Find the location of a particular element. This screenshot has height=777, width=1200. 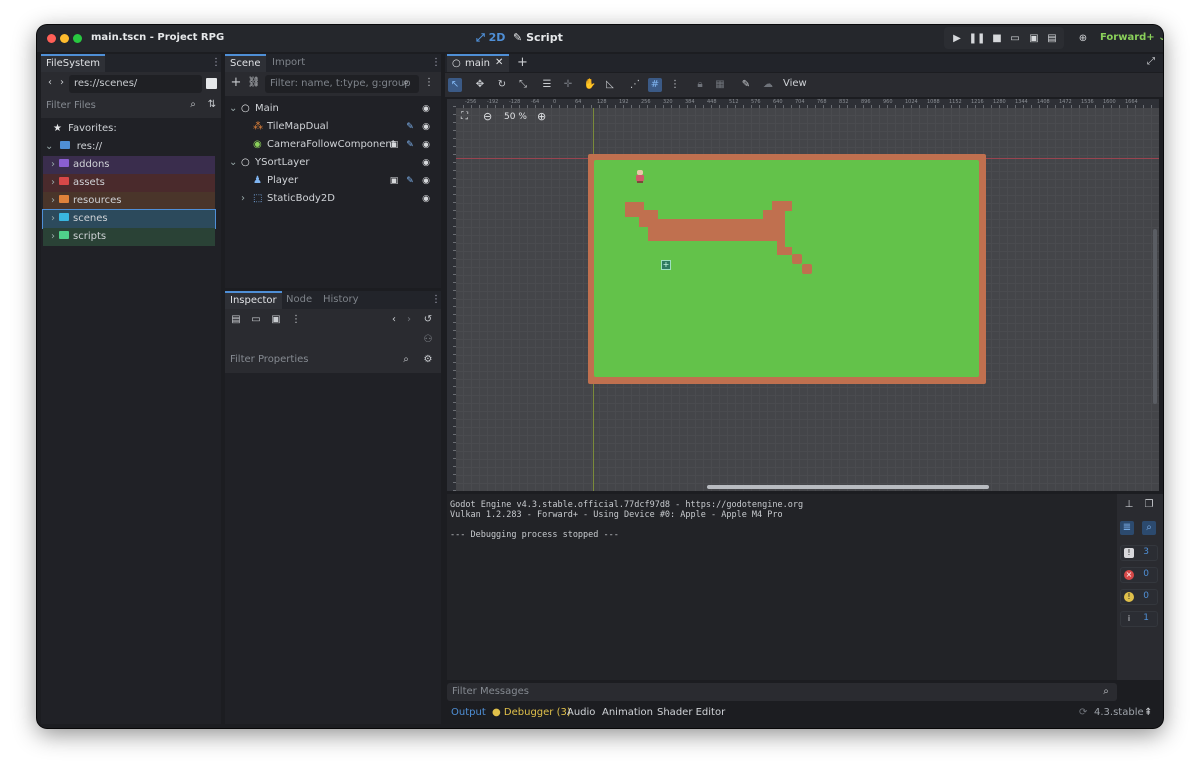

filter-errors-button: × 0 is located at coordinates (1139, 575).